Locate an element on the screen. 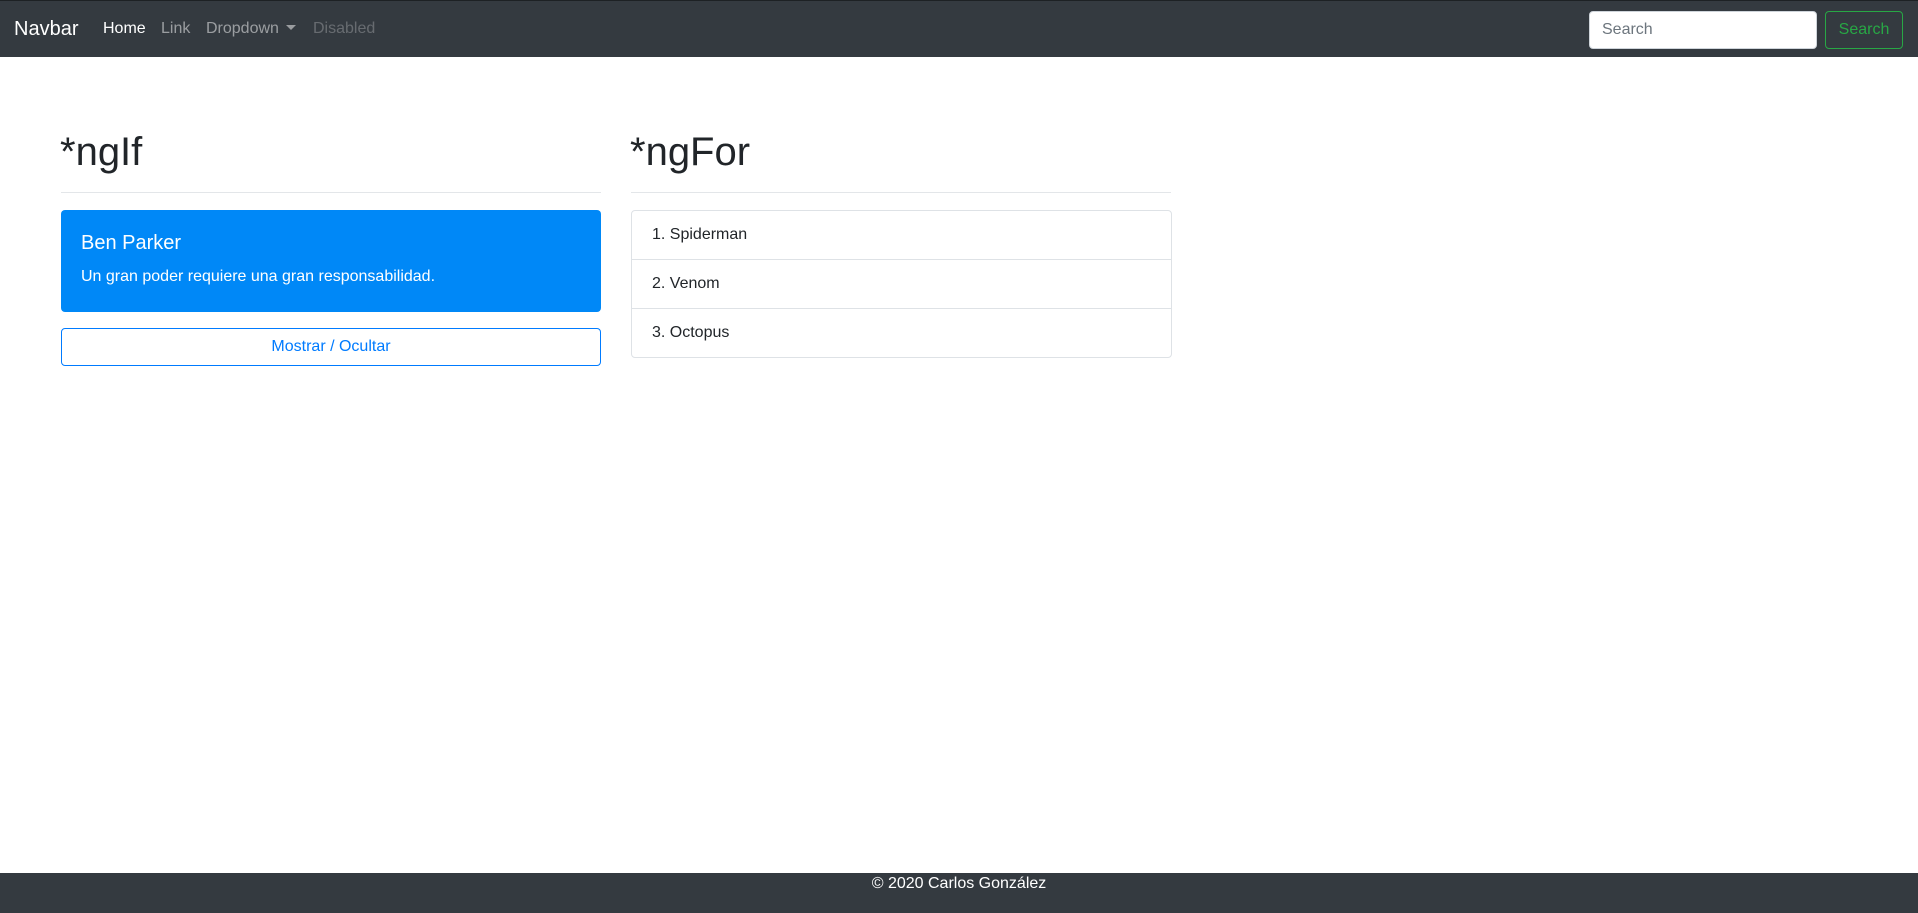 This screenshot has height=913, width=1918. nav-link-home: Home is located at coordinates (124, 29).